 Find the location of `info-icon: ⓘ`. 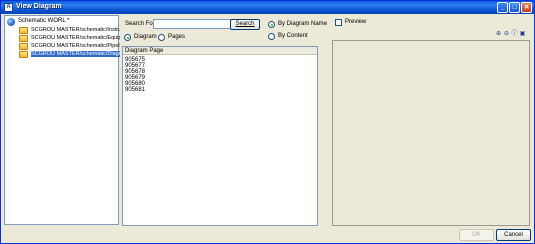

info-icon: ⓘ is located at coordinates (514, 34).